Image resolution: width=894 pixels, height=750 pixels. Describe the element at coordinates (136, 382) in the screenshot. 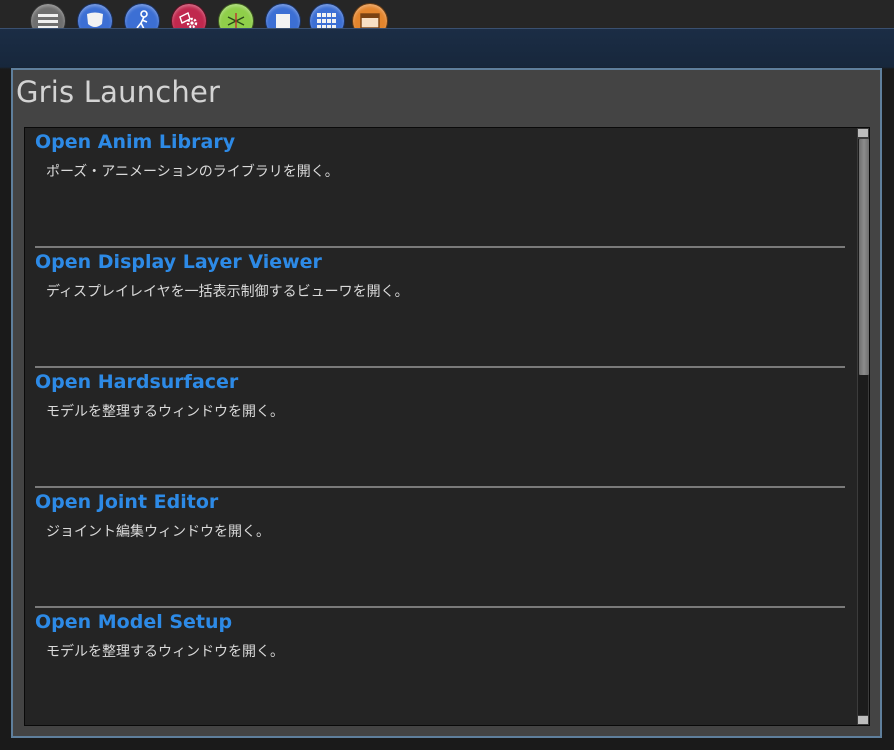

I see `item-title-link: Open Hardsurfacer` at that location.